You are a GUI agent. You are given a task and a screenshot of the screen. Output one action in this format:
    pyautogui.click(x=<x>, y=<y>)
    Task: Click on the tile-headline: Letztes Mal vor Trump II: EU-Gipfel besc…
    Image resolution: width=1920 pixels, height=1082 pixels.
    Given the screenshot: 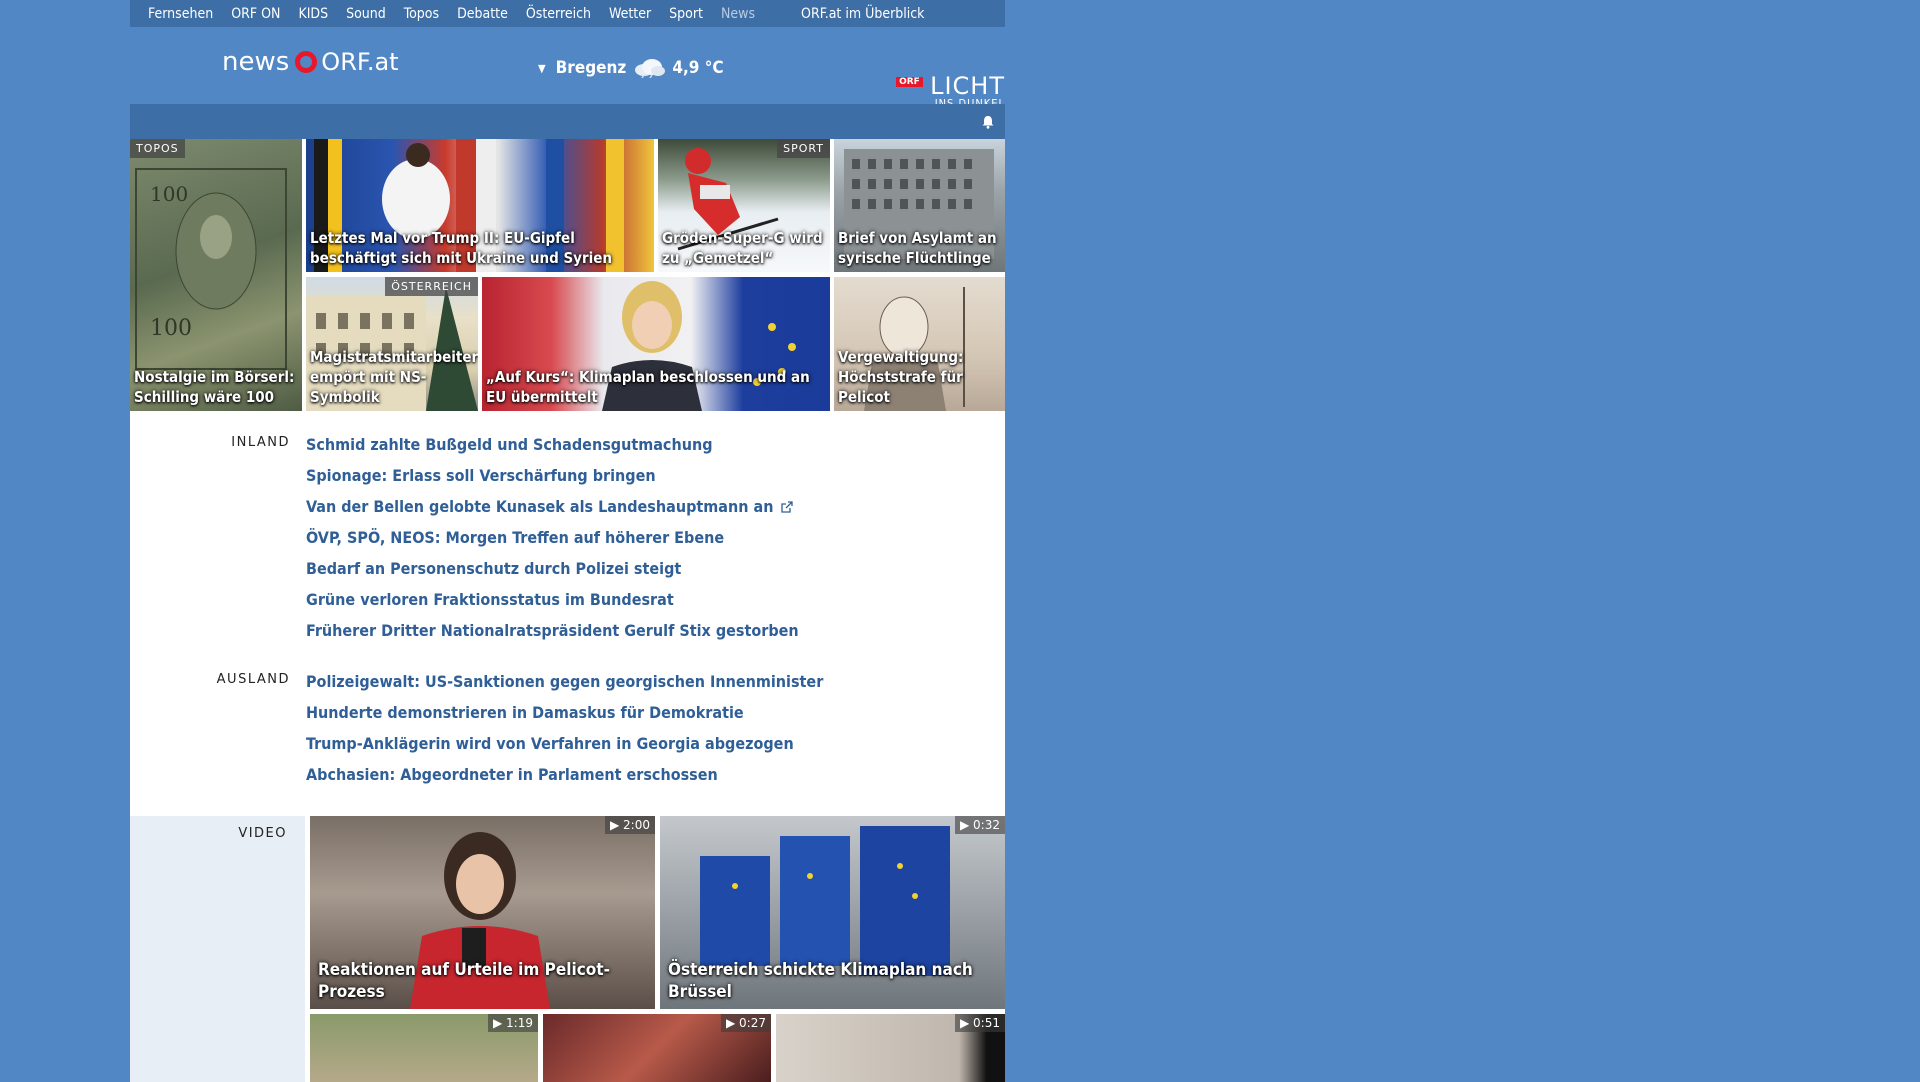 What is the action you would take?
    pyautogui.click(x=461, y=248)
    